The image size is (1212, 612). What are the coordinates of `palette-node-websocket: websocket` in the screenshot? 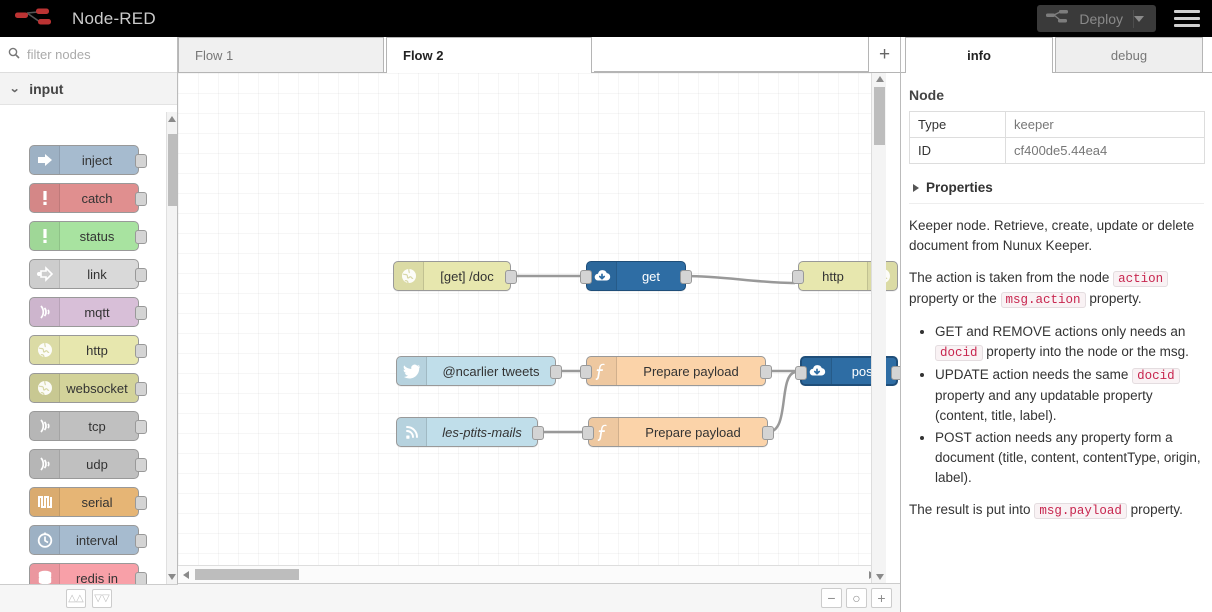 It's located at (88, 388).